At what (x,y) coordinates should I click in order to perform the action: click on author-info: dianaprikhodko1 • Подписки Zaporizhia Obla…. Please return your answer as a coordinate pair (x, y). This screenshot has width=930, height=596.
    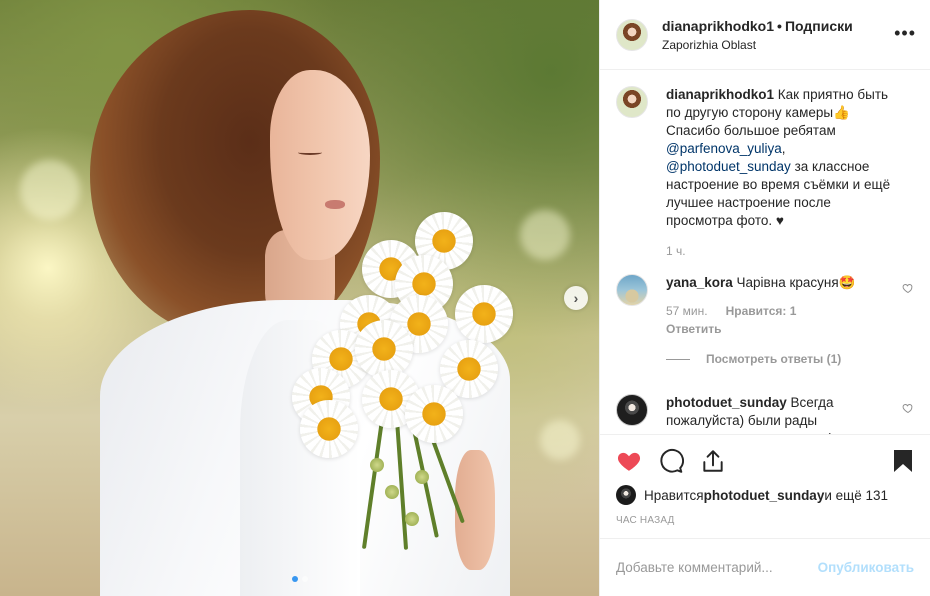
    Looking at the image, I should click on (757, 35).